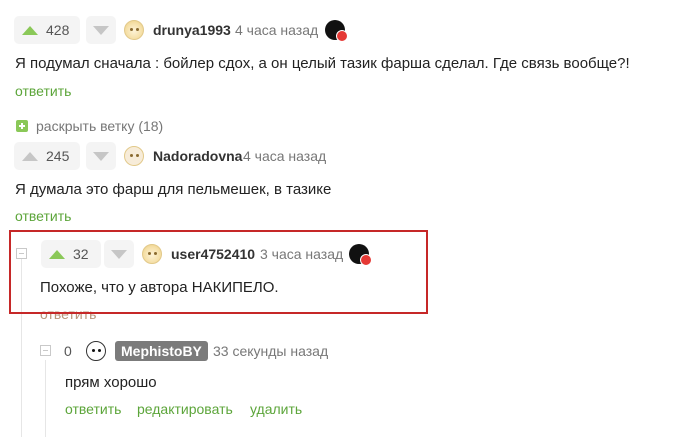  What do you see at coordinates (58, 30) in the screenshot?
I see `rating-count: 428` at bounding box center [58, 30].